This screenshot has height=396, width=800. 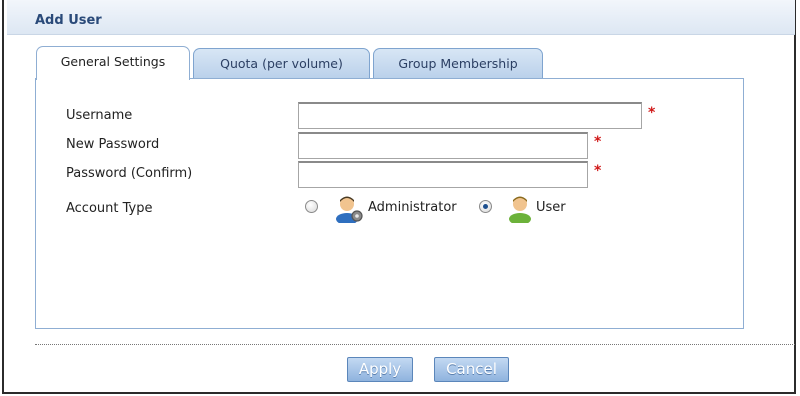 What do you see at coordinates (349, 209) in the screenshot?
I see `admin-user-icon` at bounding box center [349, 209].